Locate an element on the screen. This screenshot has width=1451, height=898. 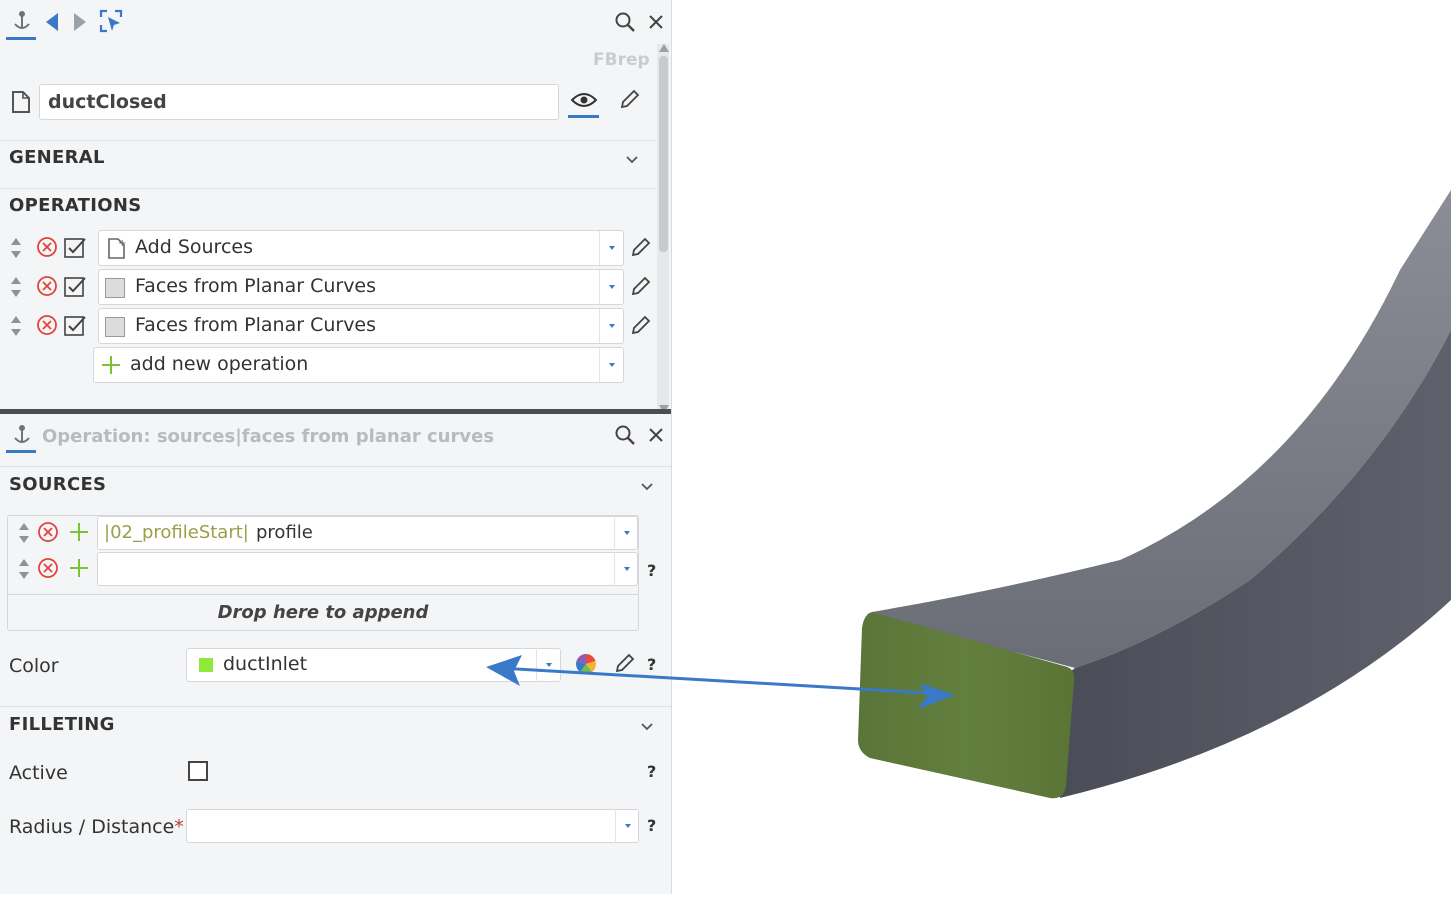
object-name-input: ductClosed is located at coordinates (299, 102).